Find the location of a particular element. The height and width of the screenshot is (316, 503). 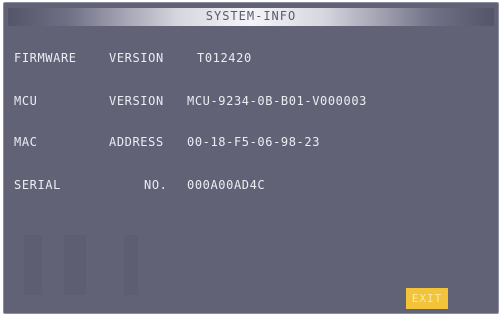

mcu-version-key: VERSION is located at coordinates (136, 101).